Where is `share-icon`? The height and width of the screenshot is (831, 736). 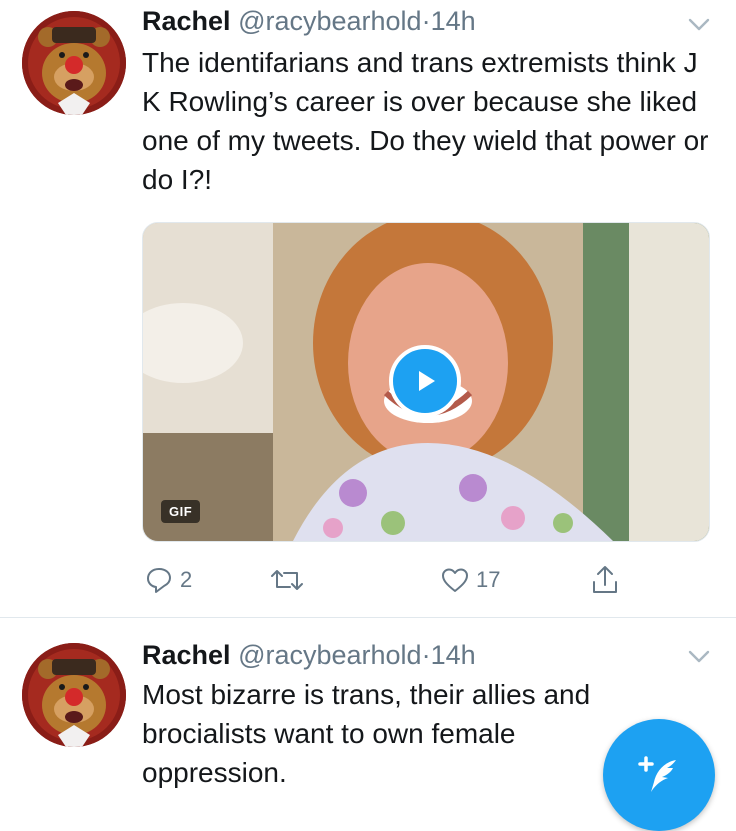
share-icon is located at coordinates (605, 579).